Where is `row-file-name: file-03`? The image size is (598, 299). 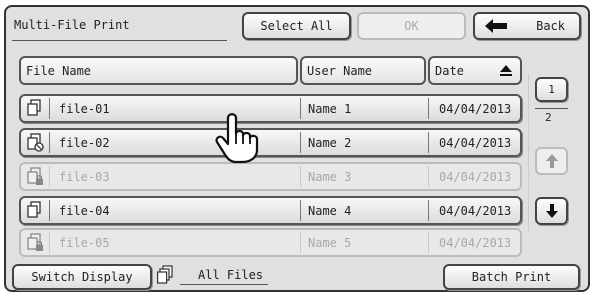 row-file-name: file-03 is located at coordinates (84, 176).